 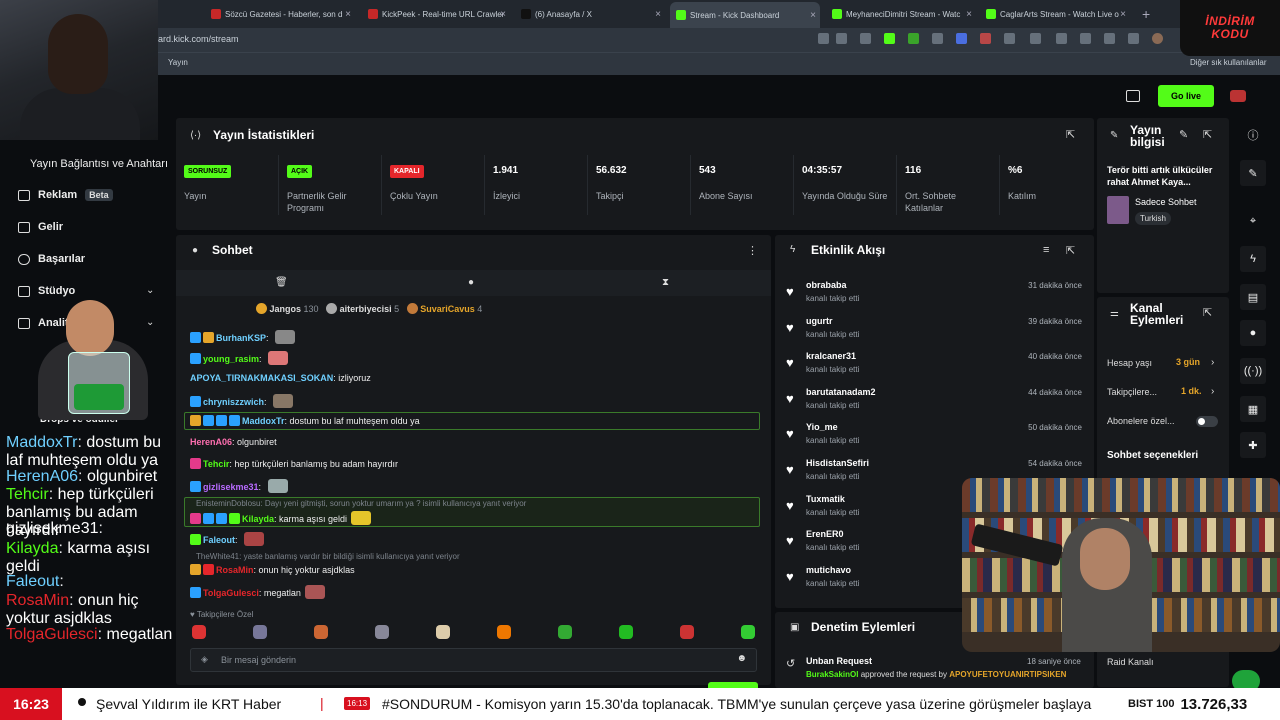 What do you see at coordinates (1061, 38) in the screenshot?
I see `favorites-icon` at bounding box center [1061, 38].